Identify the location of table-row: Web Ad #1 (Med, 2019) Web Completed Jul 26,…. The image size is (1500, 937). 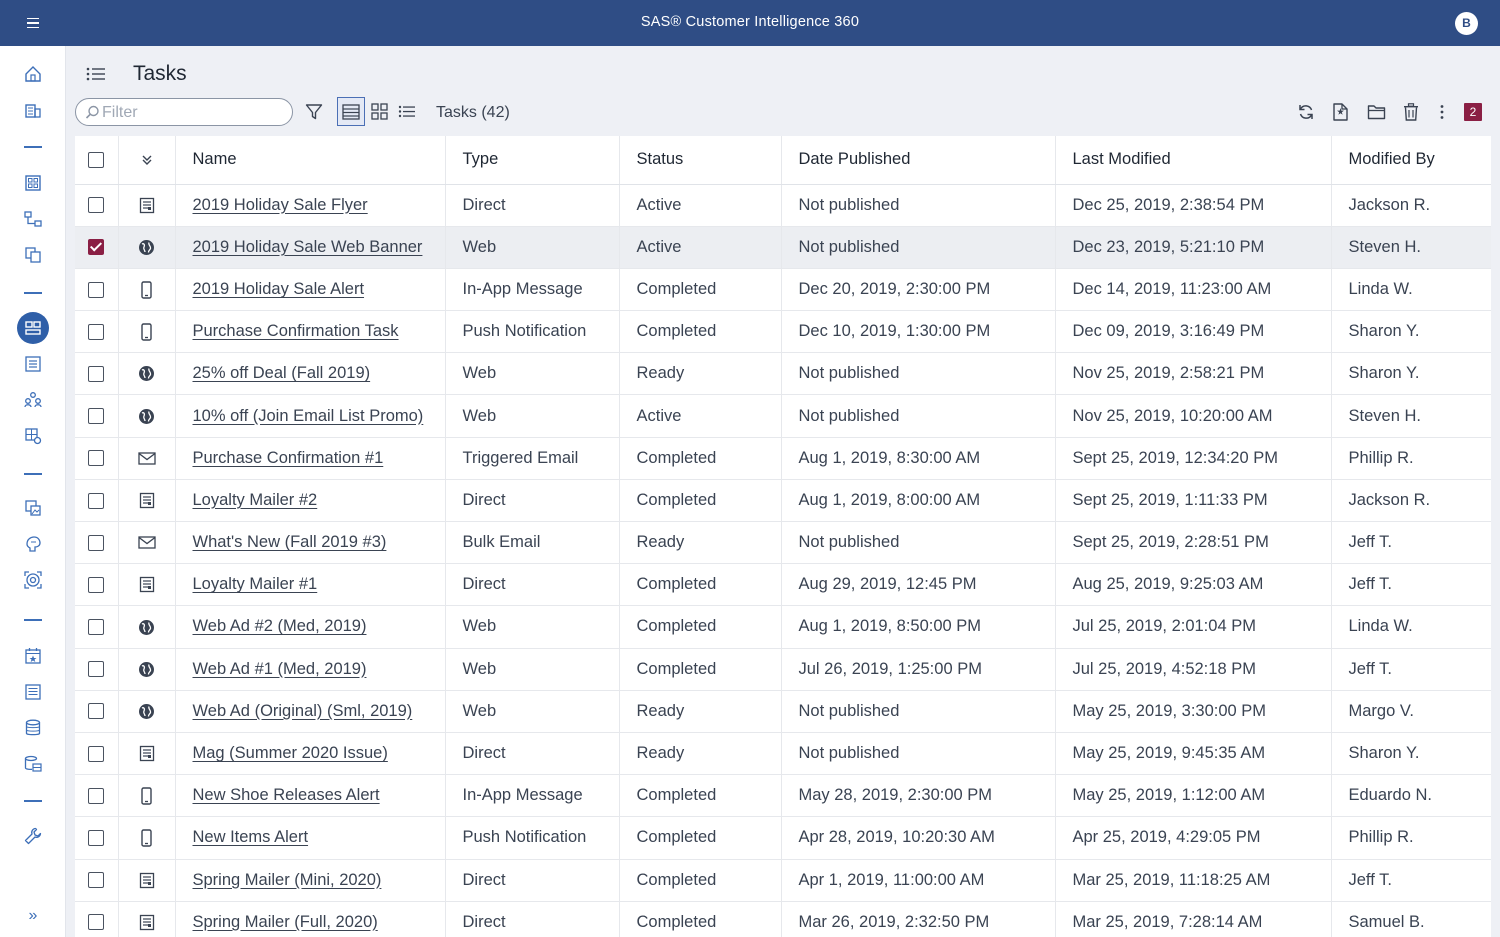
(783, 669).